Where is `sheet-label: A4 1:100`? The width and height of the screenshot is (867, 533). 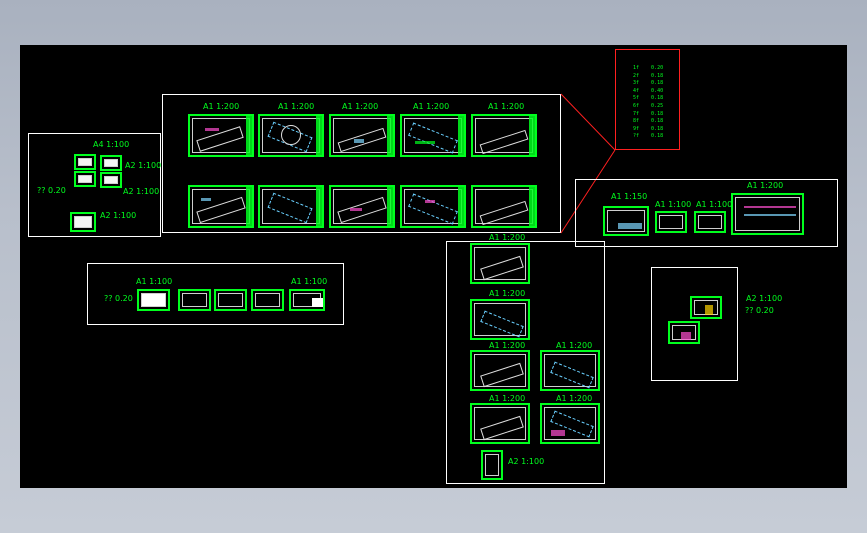
sheet-label: A4 1:100 is located at coordinates (111, 144).